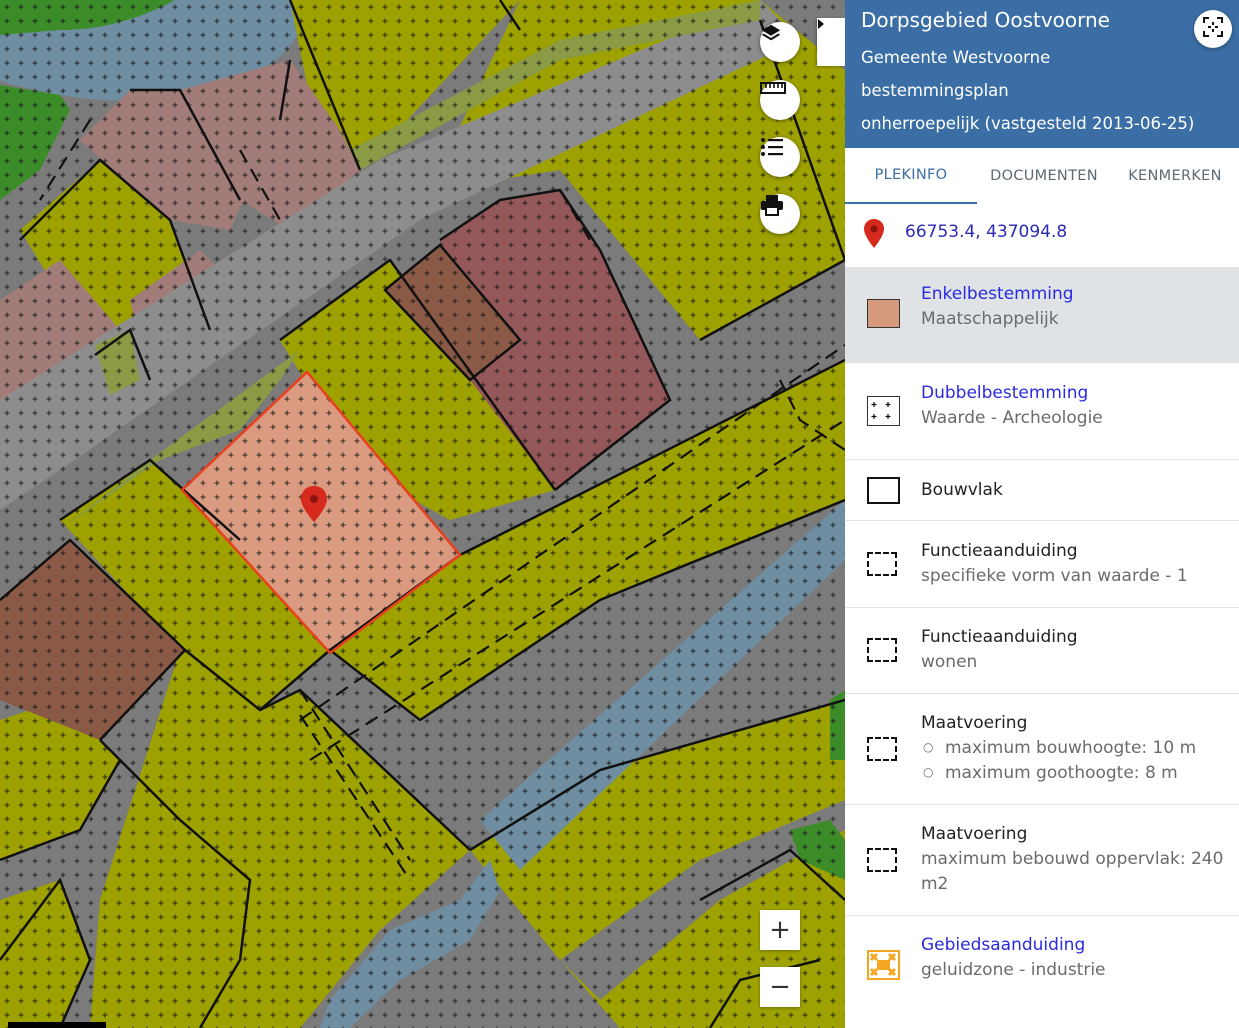 Image resolution: width=1239 pixels, height=1028 pixels. Describe the element at coordinates (997, 294) in the screenshot. I see `entry-title: Enkelbestemming` at that location.